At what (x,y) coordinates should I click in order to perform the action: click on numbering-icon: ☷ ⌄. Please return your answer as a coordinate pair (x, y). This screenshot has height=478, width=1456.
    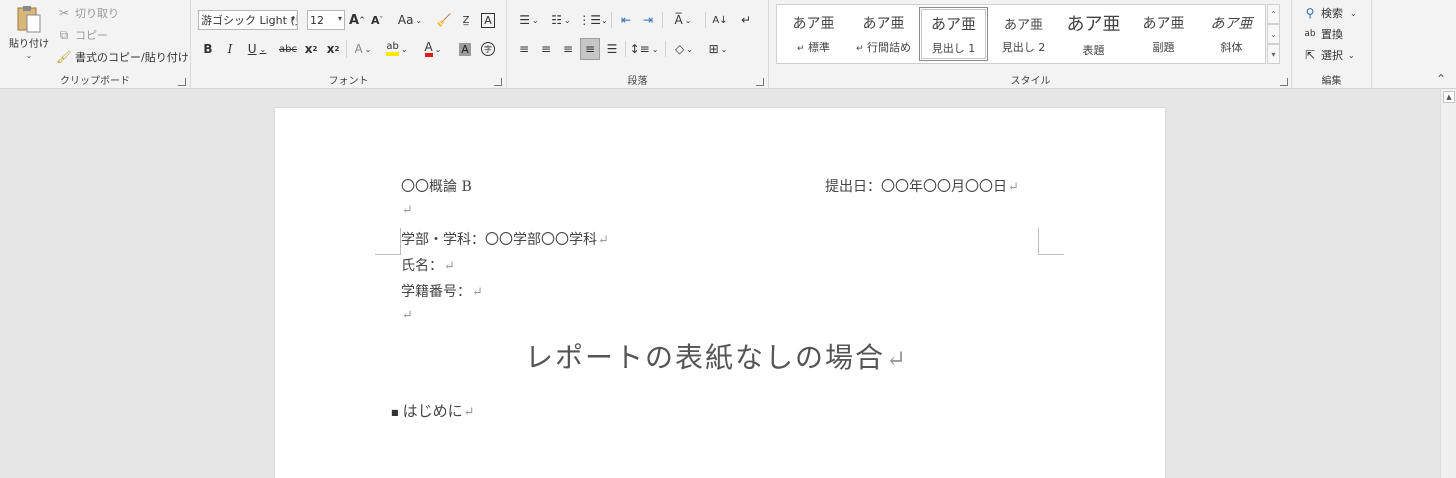
    Looking at the image, I should click on (561, 20).